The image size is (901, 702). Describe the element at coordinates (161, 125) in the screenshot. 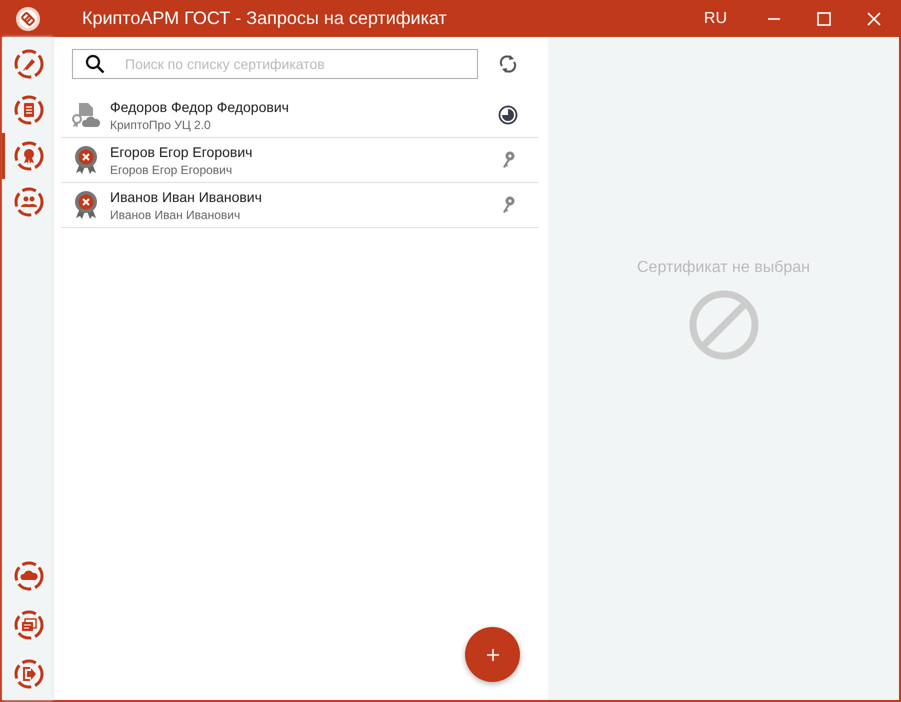

I see `request-subtitle: КриптоПро УЦ 2.0` at that location.